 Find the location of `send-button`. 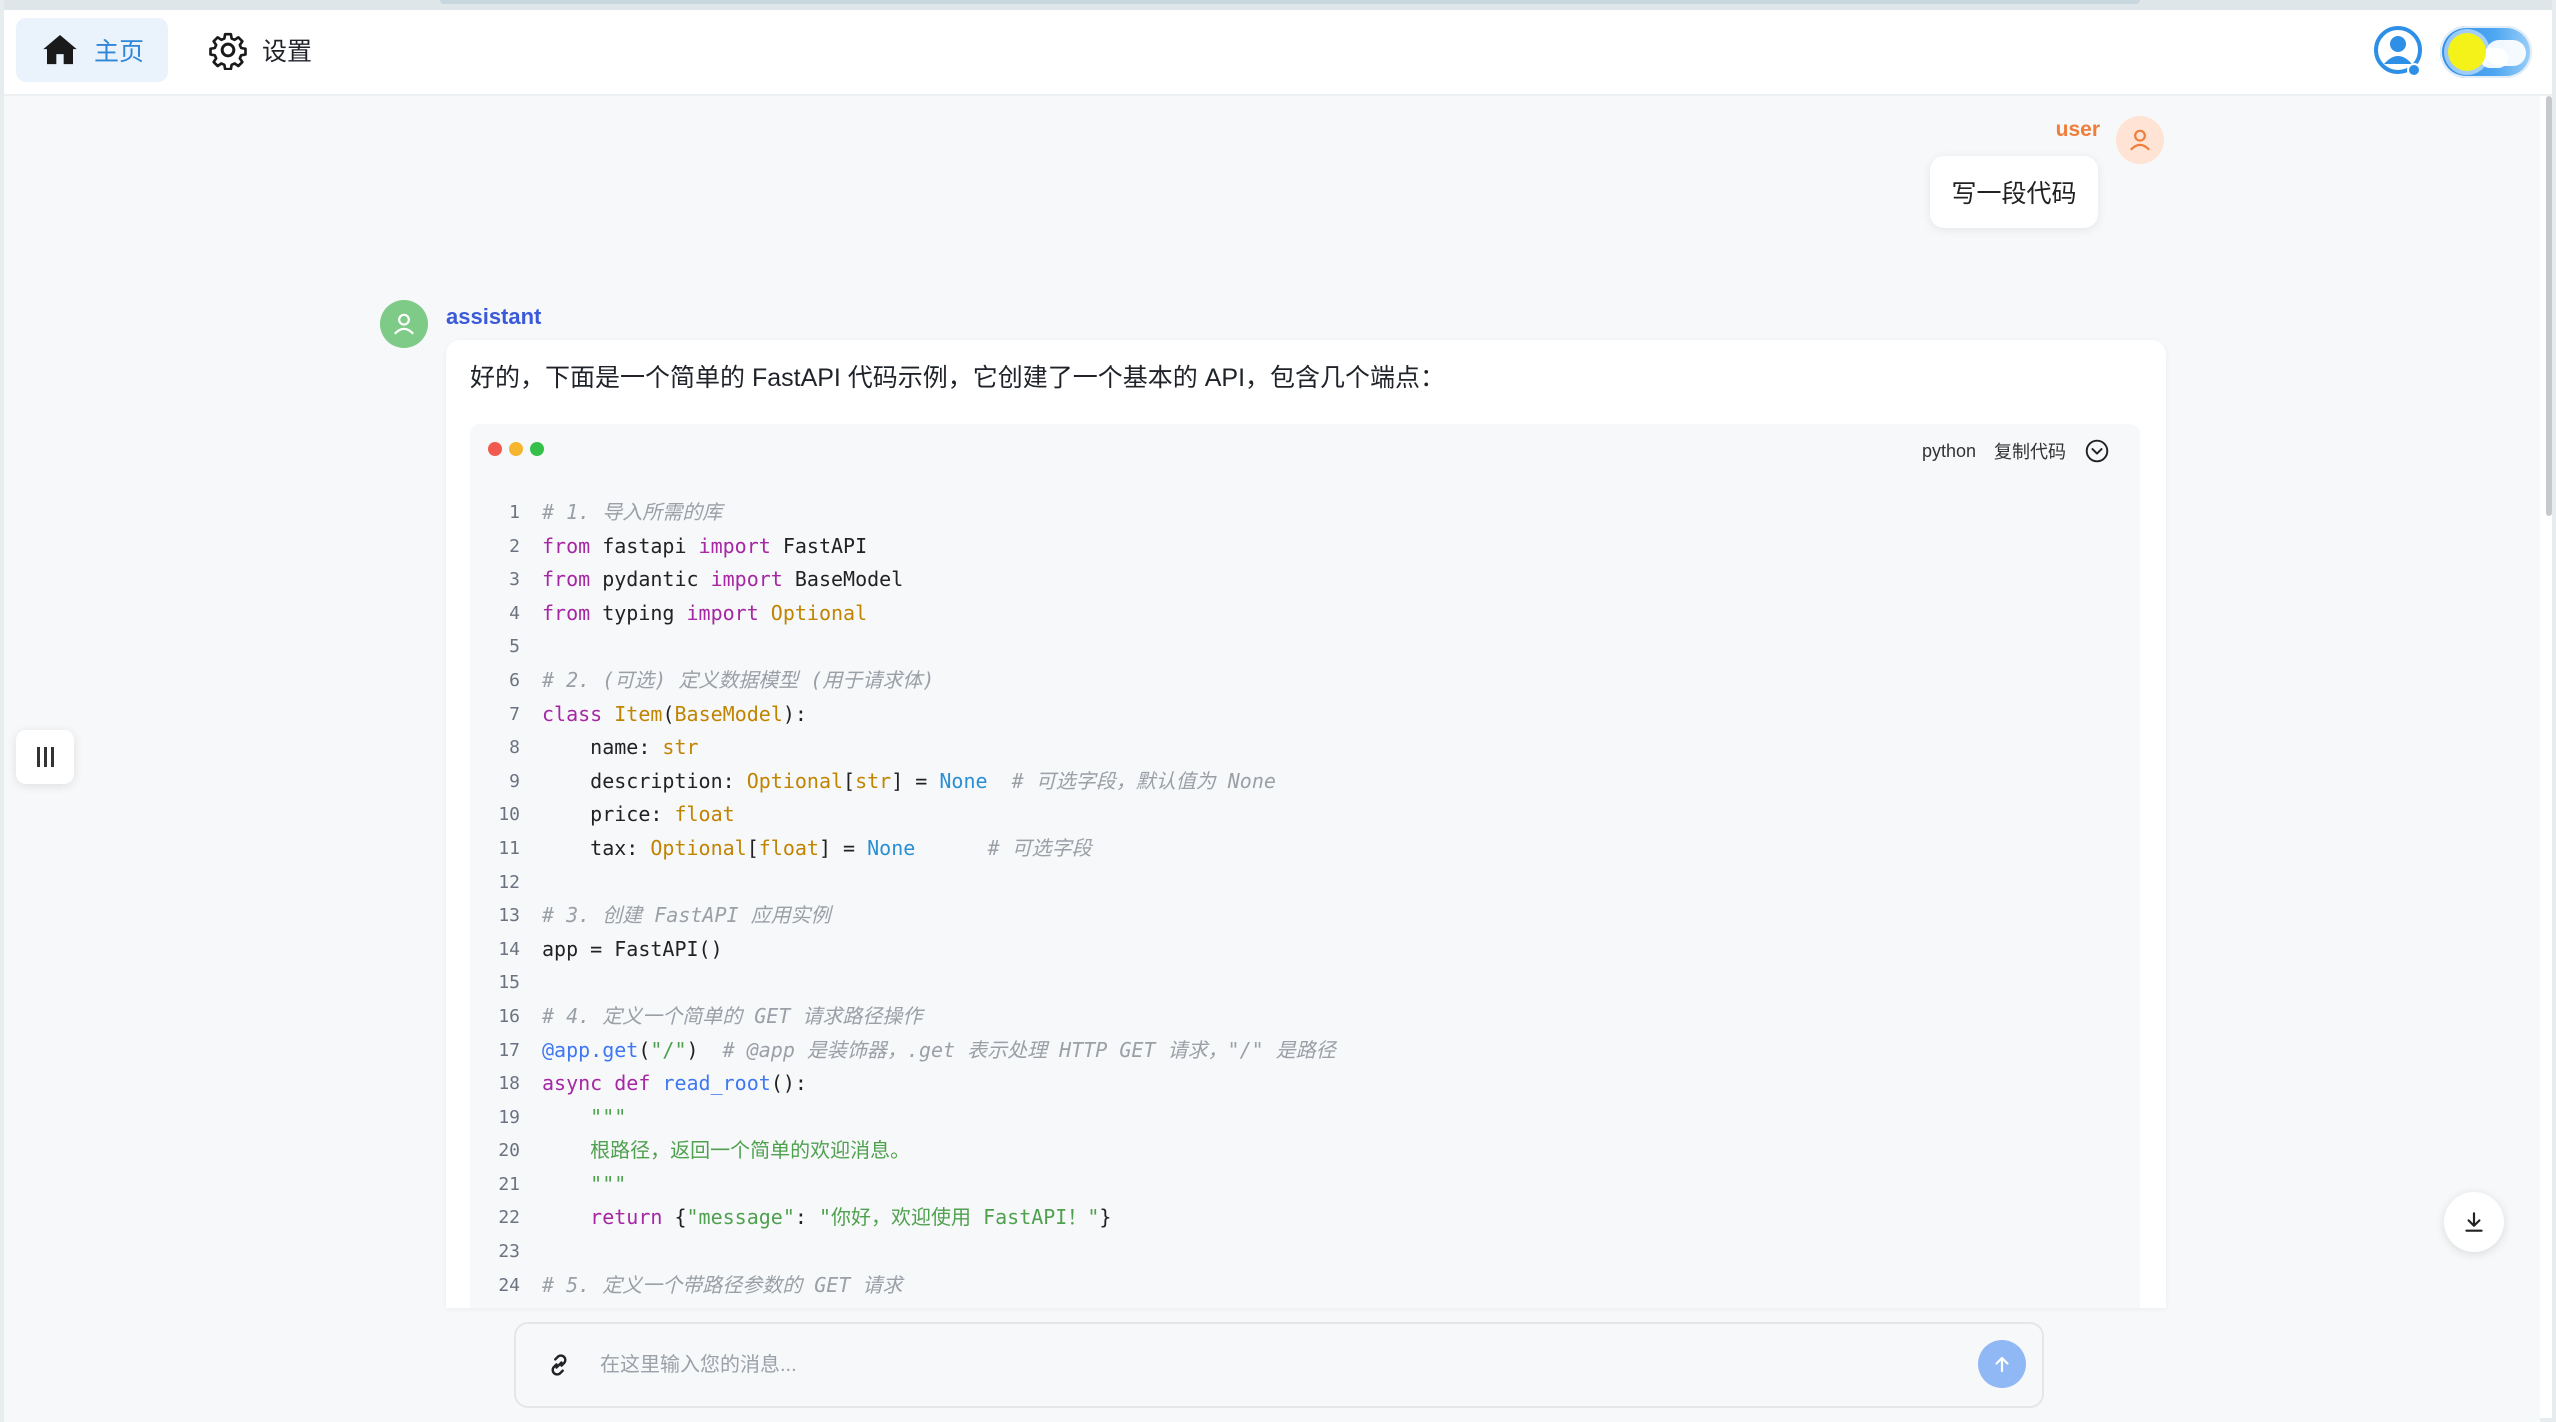

send-button is located at coordinates (2002, 1364).